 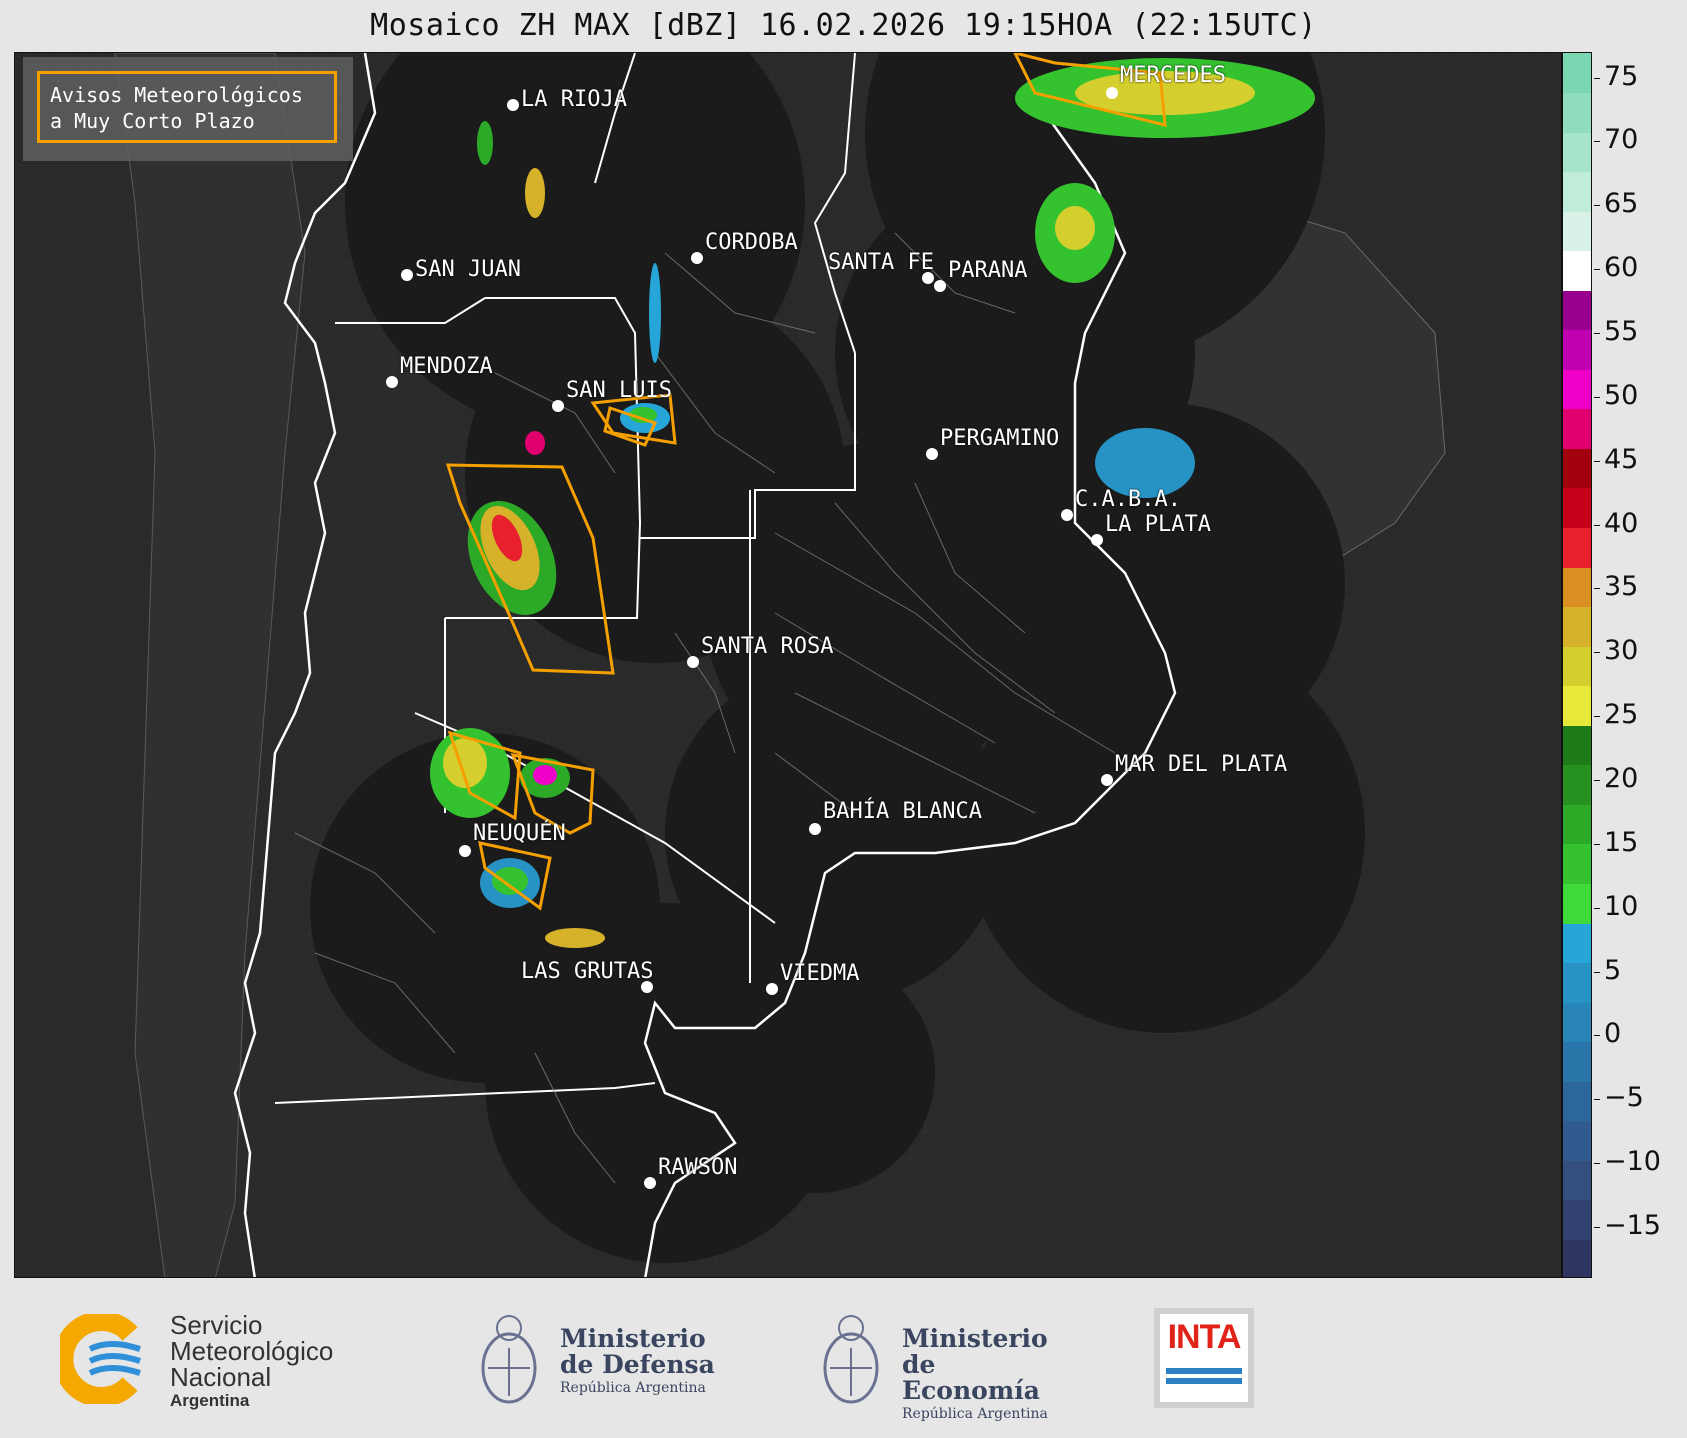 What do you see at coordinates (446, 366) in the screenshot?
I see `city-label: MENDOZA` at bounding box center [446, 366].